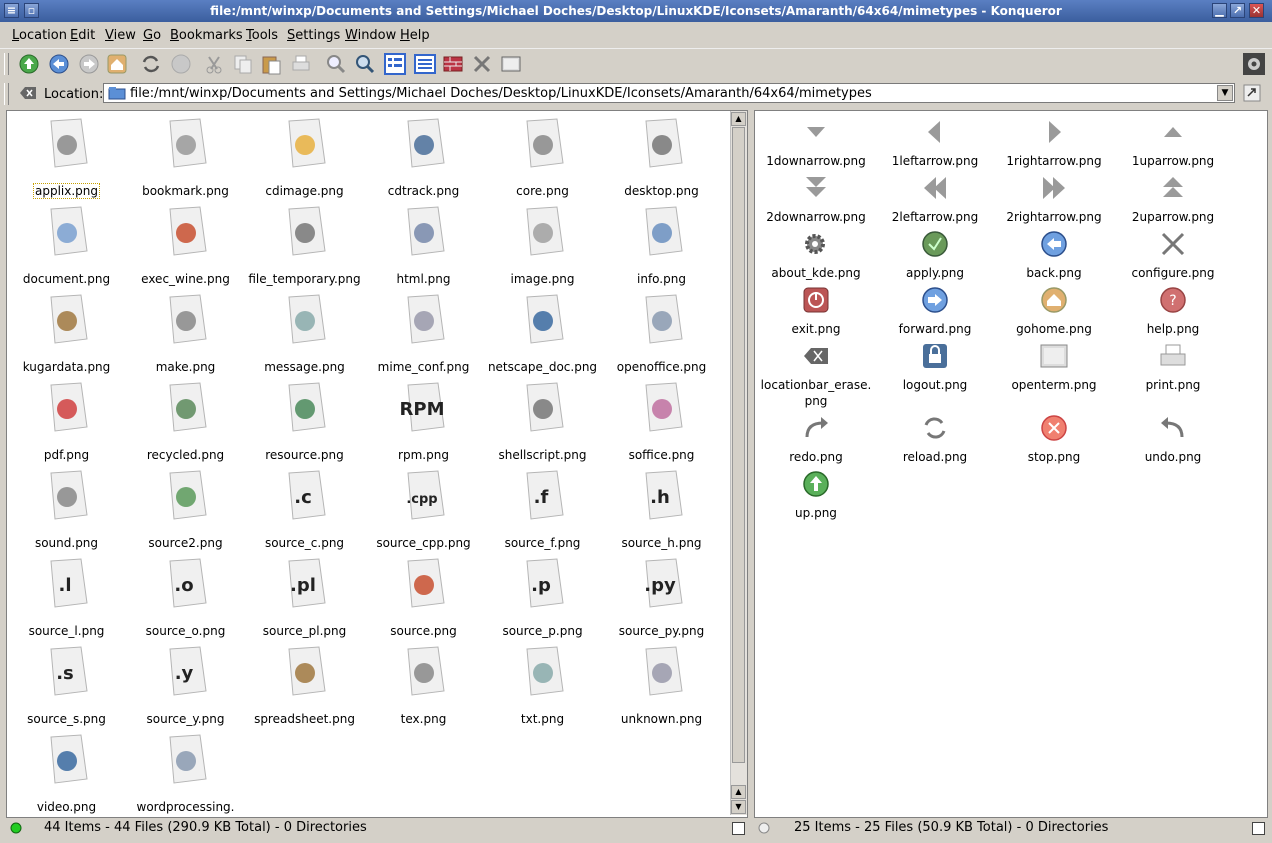 The height and width of the screenshot is (843, 1272). What do you see at coordinates (542, 507) in the screenshot?
I see `file-item: .f source_f.png` at bounding box center [542, 507].